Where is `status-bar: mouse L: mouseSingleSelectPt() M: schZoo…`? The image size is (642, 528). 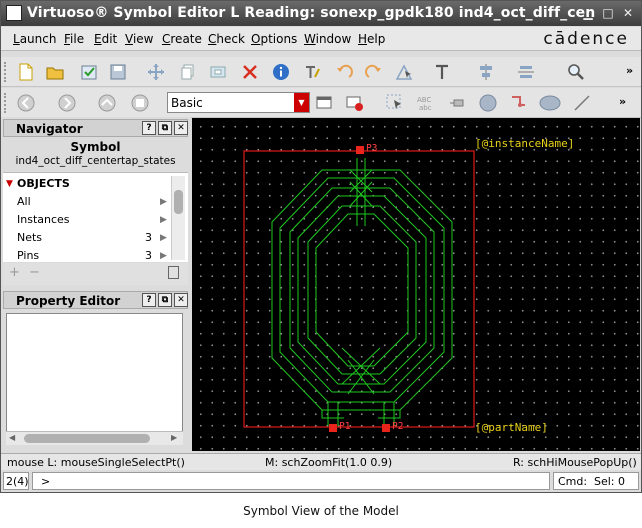
status-bar: mouse L: mouseSingleSelectPt() M: schZoo… is located at coordinates (321, 461).